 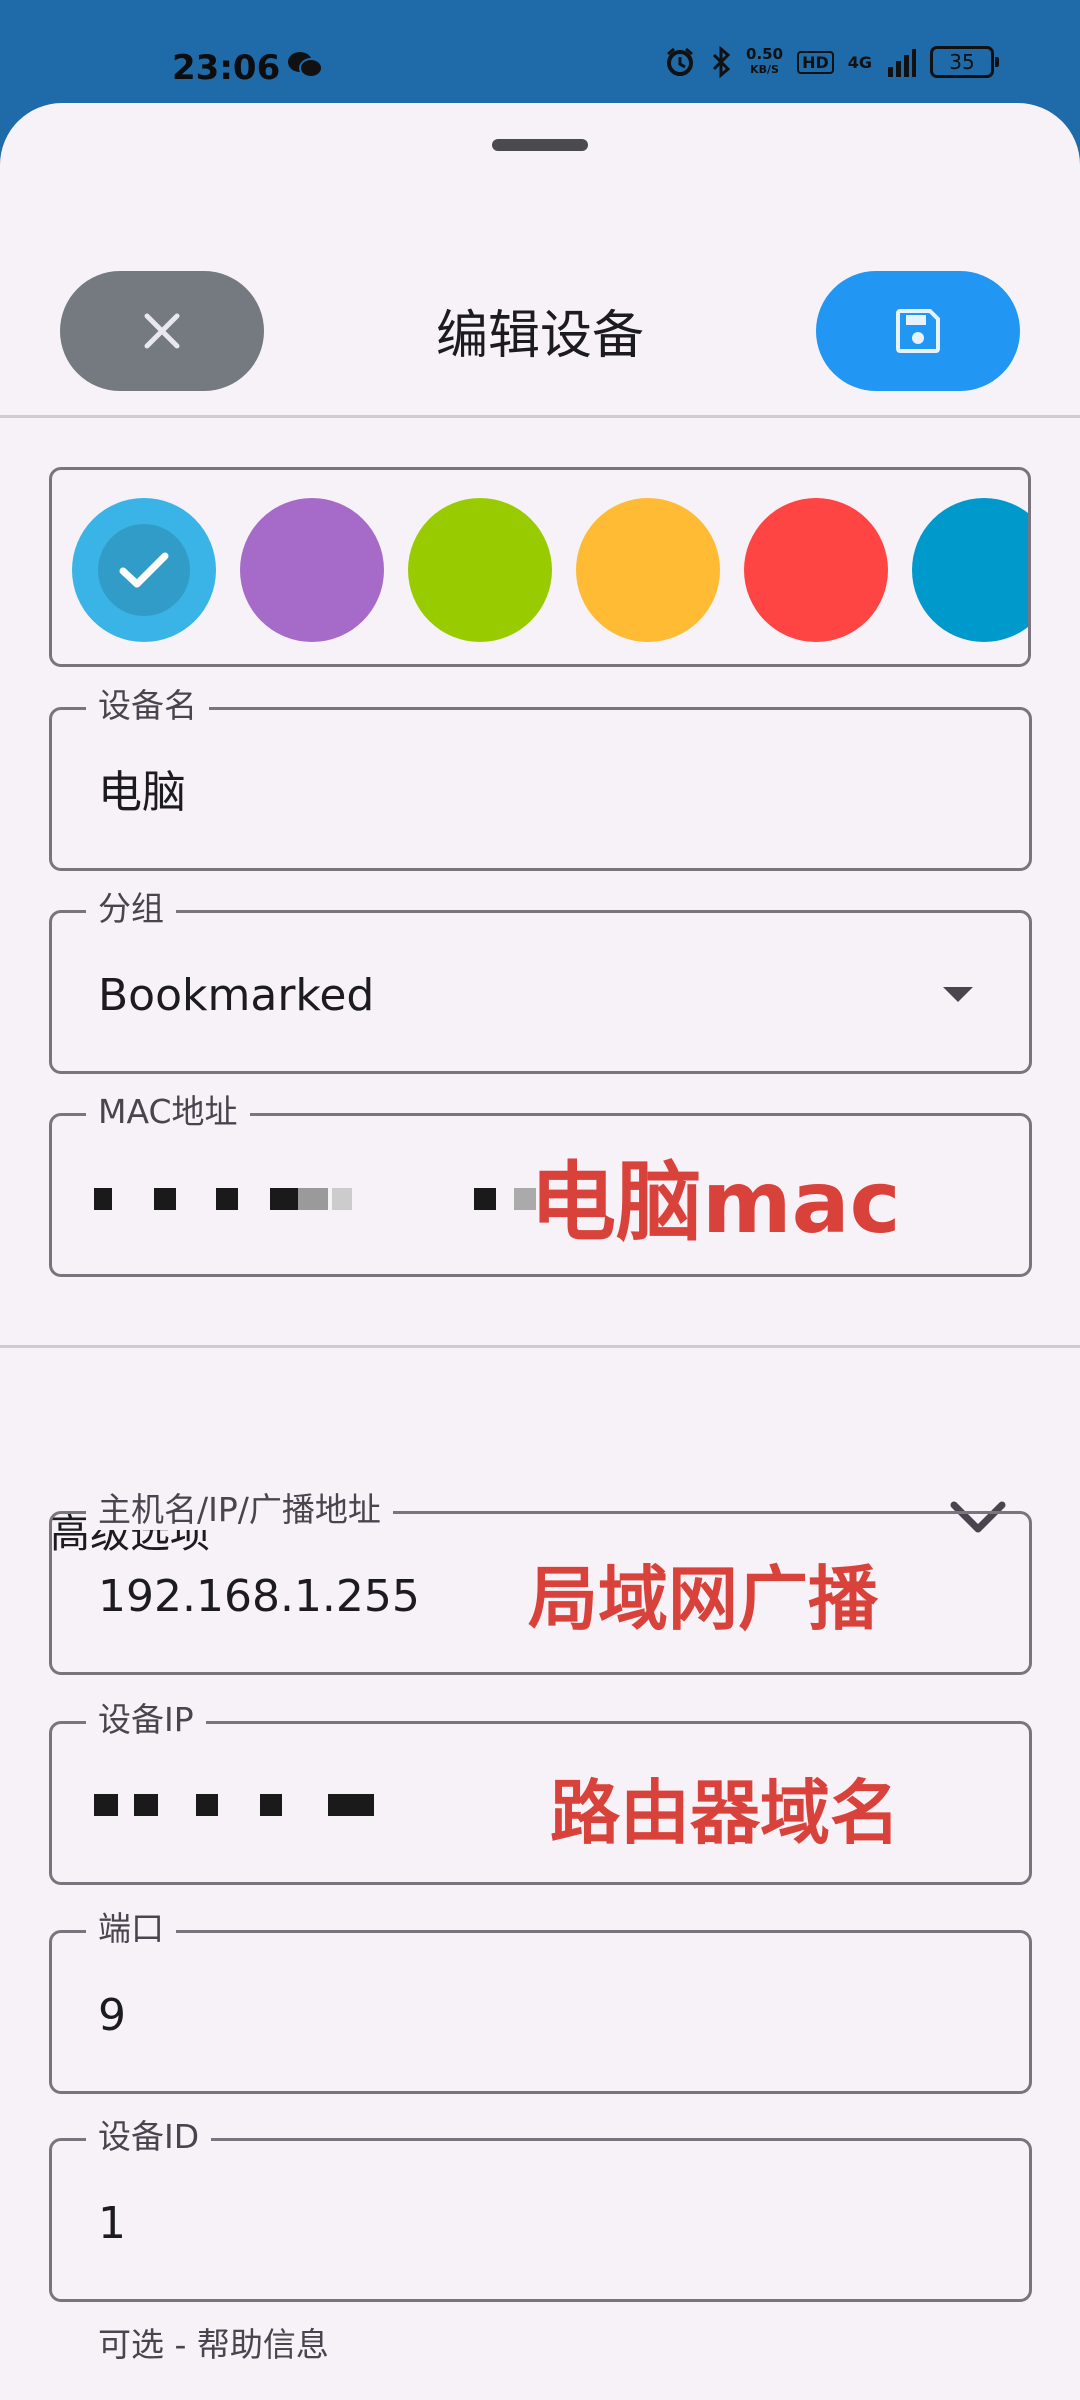 I want to click on signal-icon, so click(x=902, y=63).